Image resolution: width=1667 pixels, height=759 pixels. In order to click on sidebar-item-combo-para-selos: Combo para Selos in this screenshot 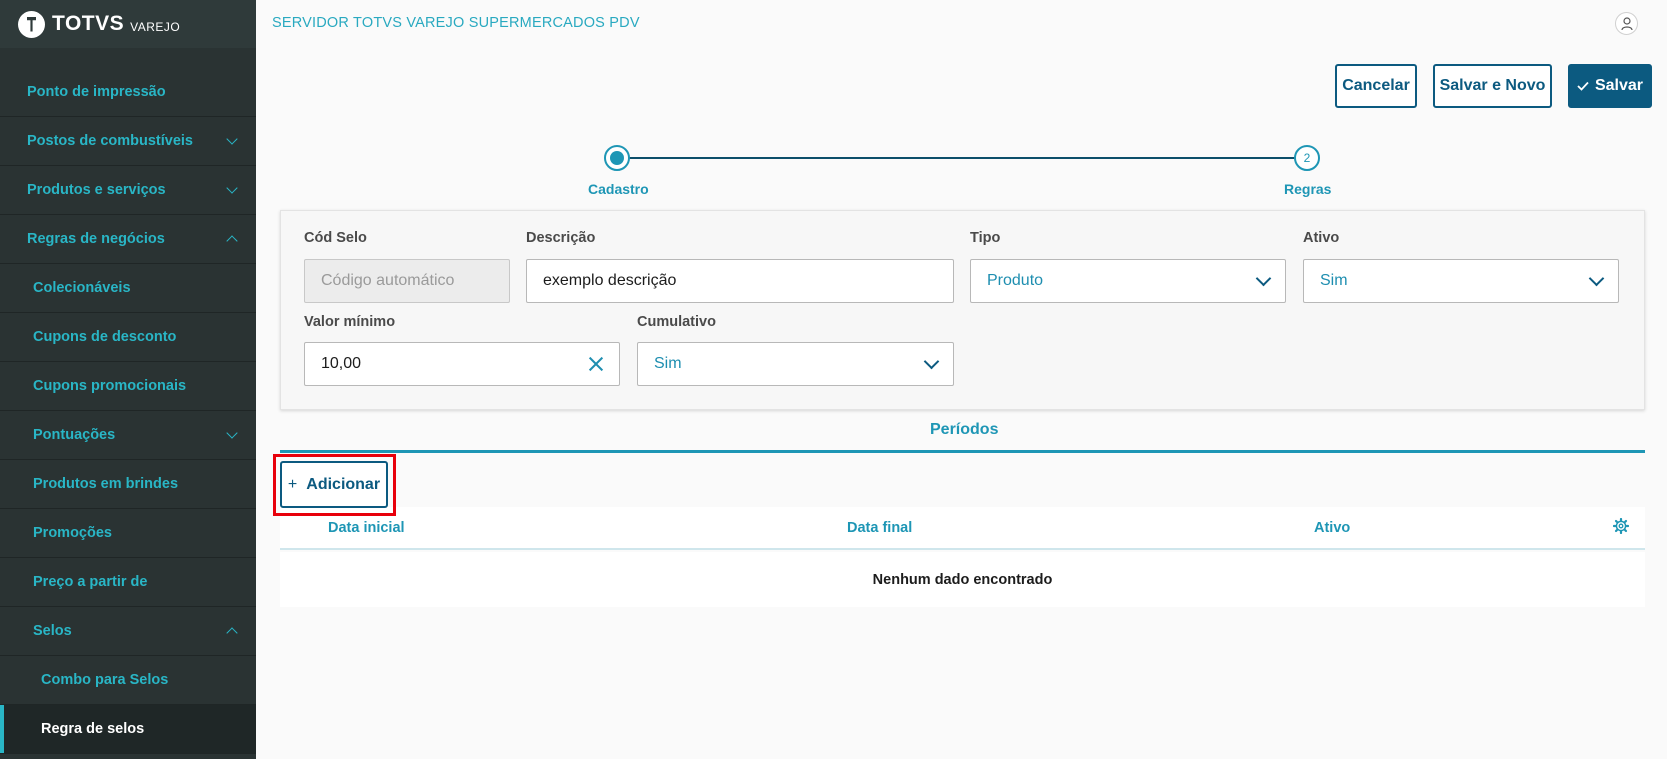, I will do `click(128, 680)`.